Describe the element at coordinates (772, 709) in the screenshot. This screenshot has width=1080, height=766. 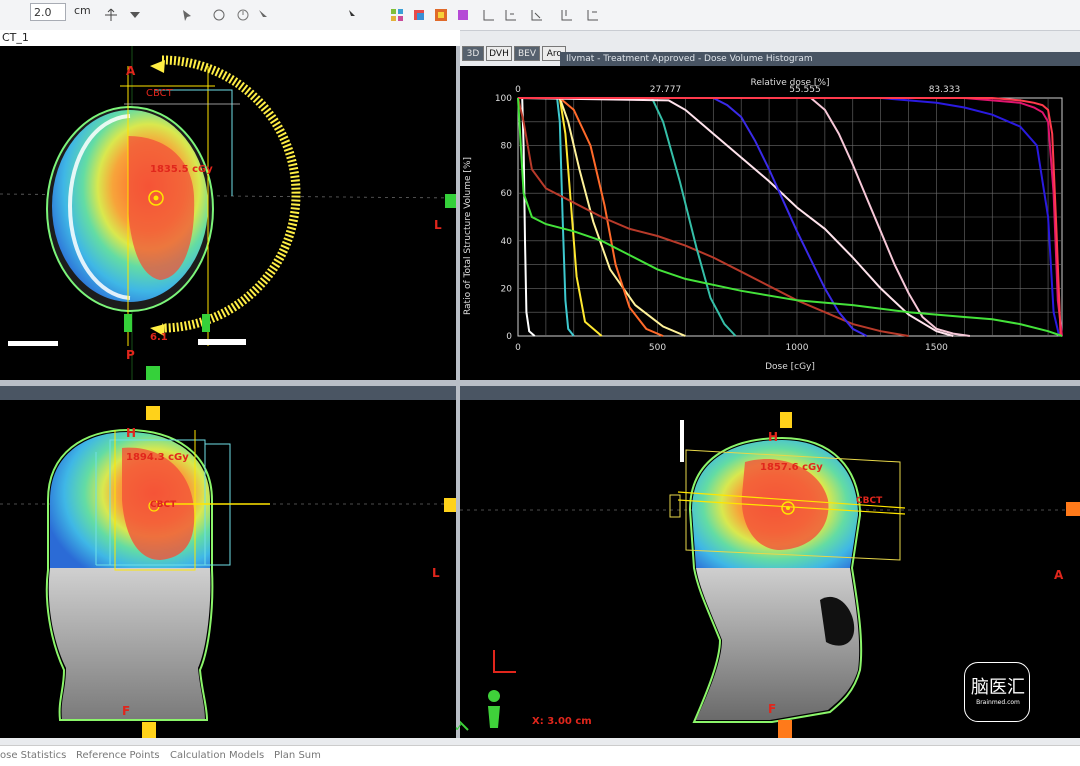
I see `sagittal-foot-label: F` at that location.